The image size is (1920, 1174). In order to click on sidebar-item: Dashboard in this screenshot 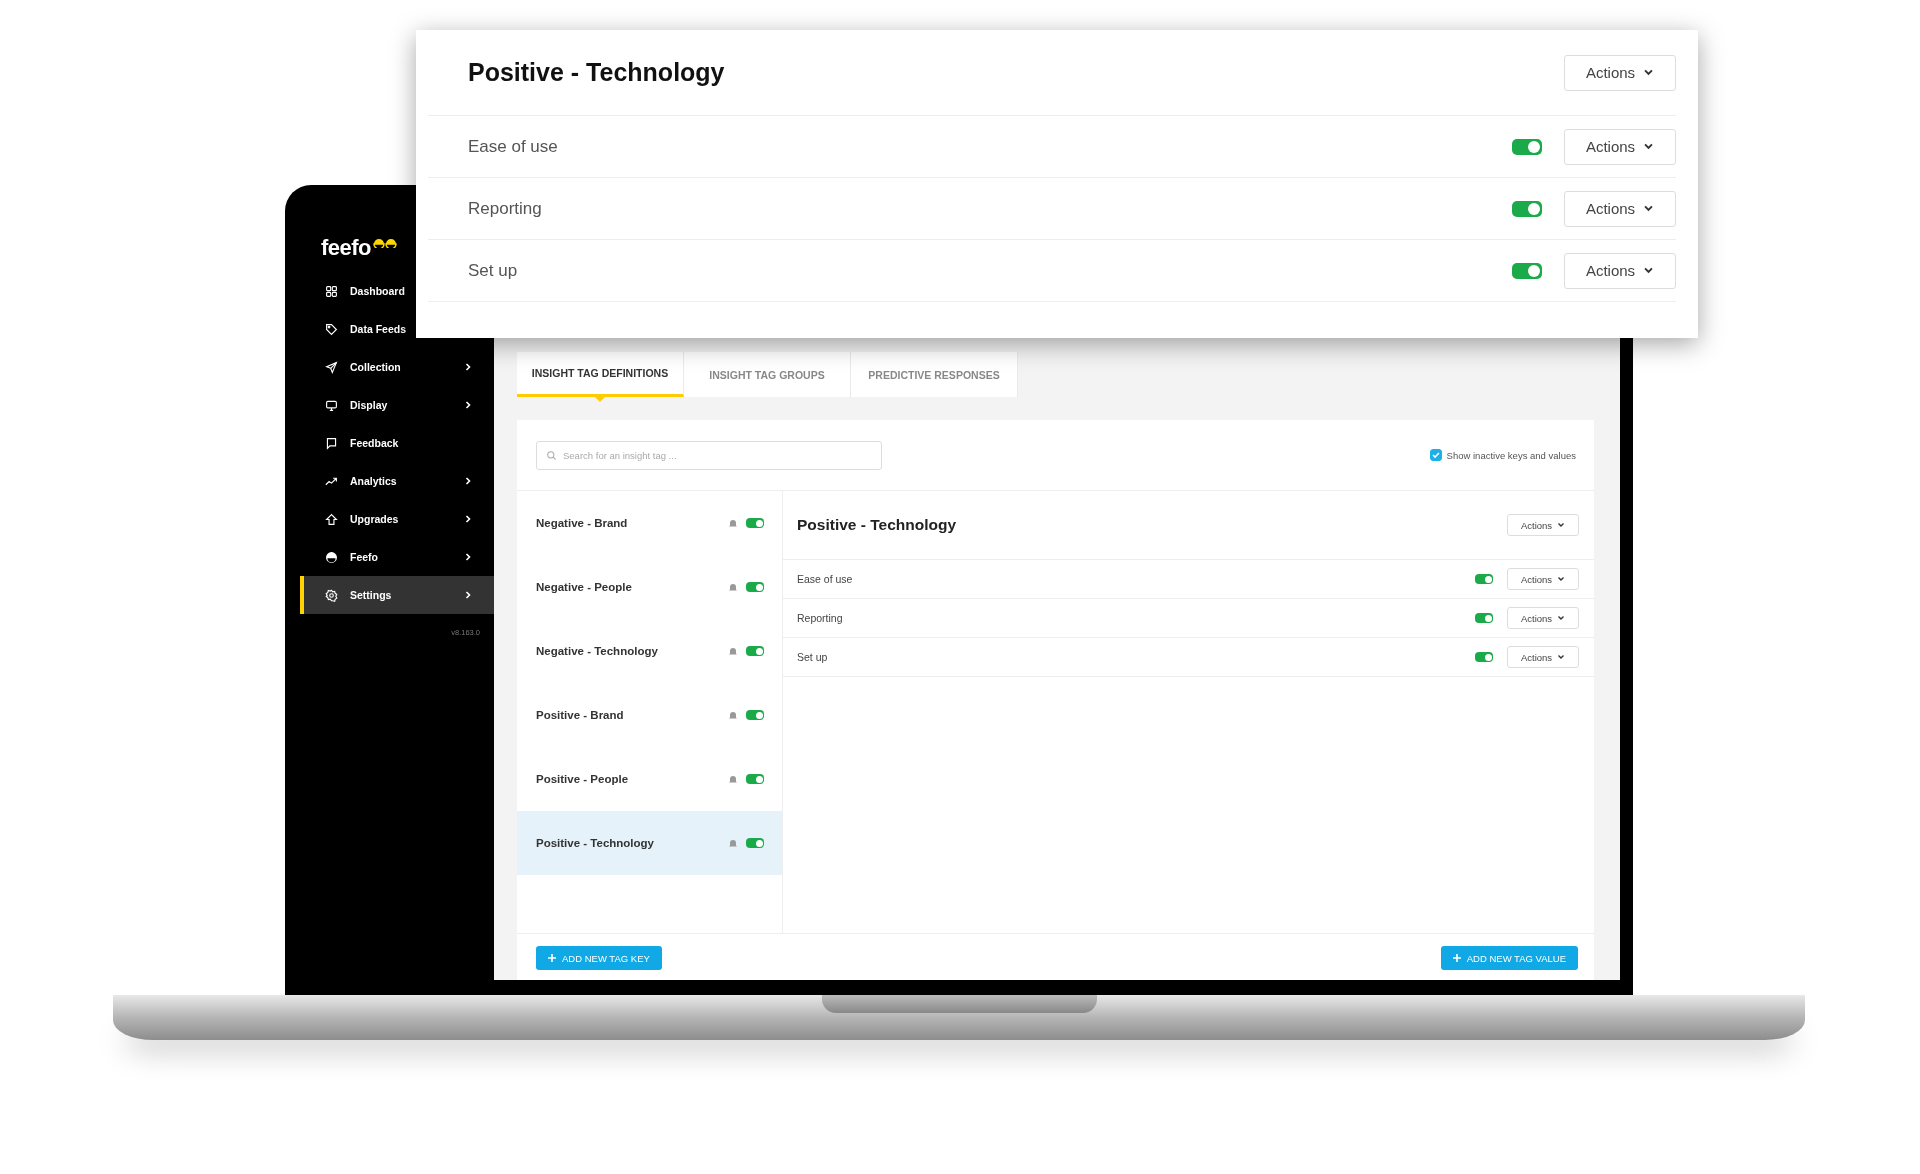, I will do `click(354, 291)`.